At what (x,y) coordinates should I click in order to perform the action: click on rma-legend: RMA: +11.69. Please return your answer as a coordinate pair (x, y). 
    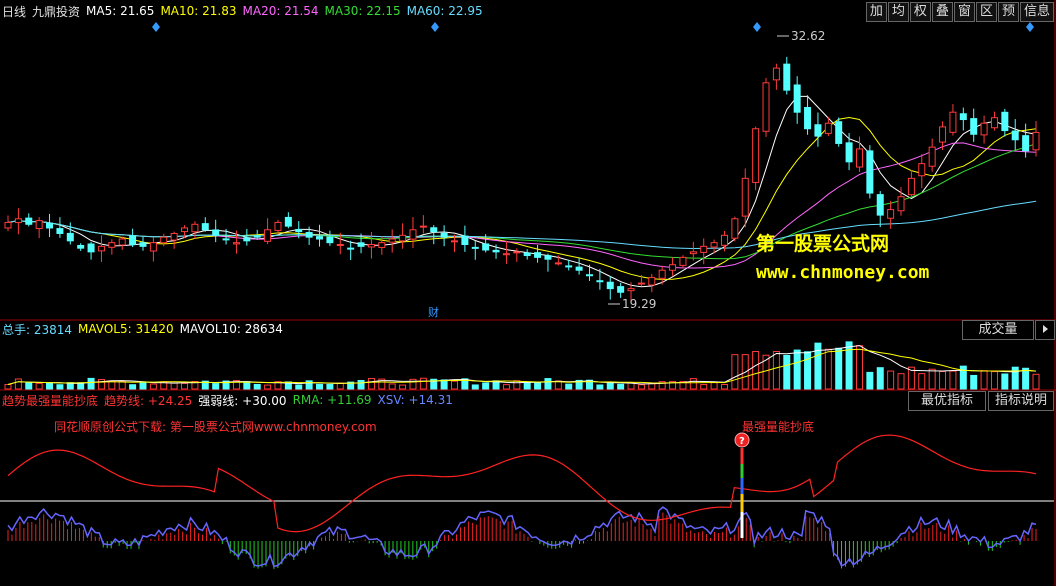
    Looking at the image, I should click on (332, 400).